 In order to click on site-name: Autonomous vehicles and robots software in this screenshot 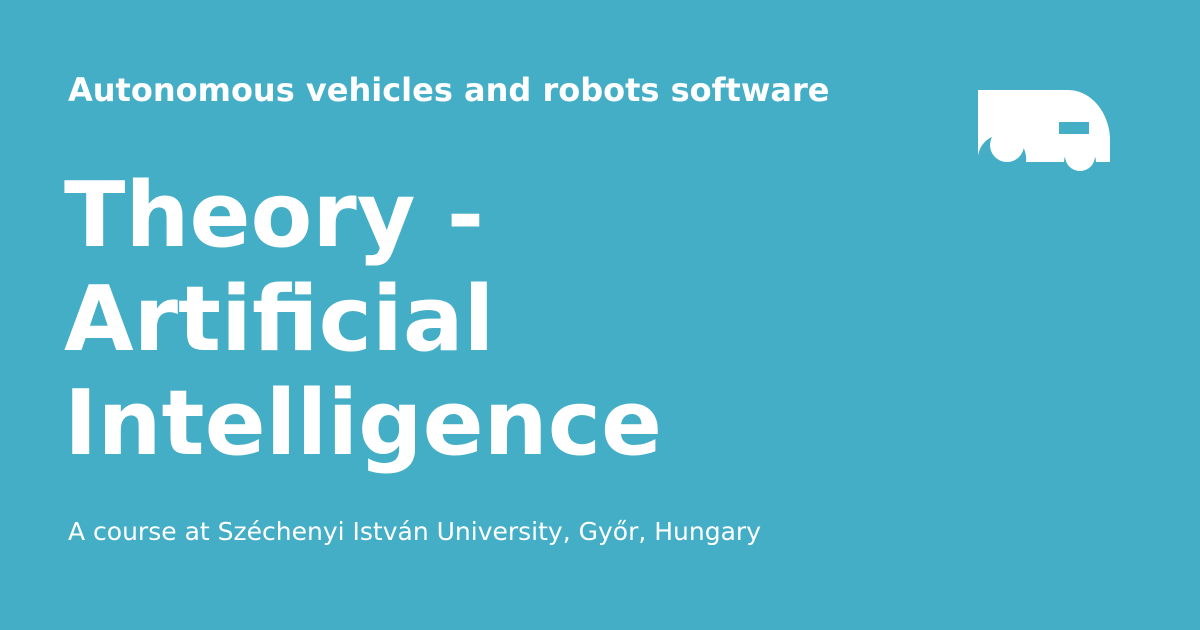, I will do `click(449, 90)`.